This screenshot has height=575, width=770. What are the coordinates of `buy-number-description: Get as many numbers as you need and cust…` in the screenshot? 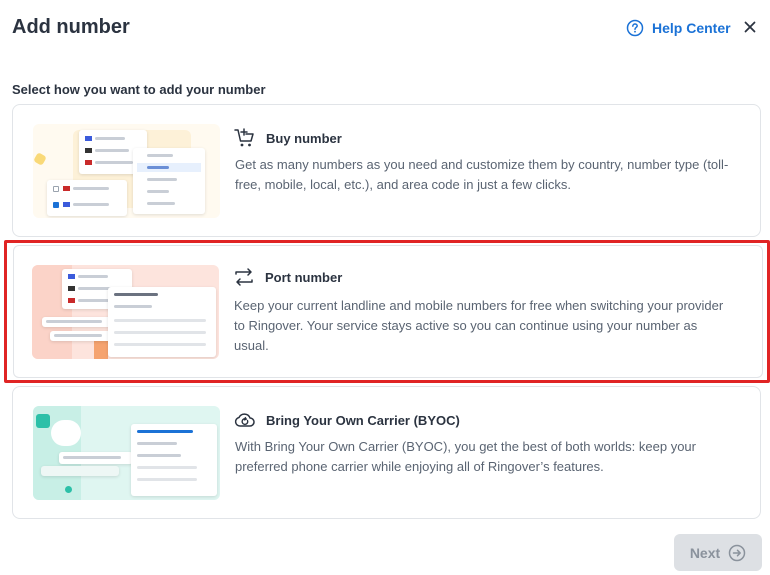 It's located at (482, 174).